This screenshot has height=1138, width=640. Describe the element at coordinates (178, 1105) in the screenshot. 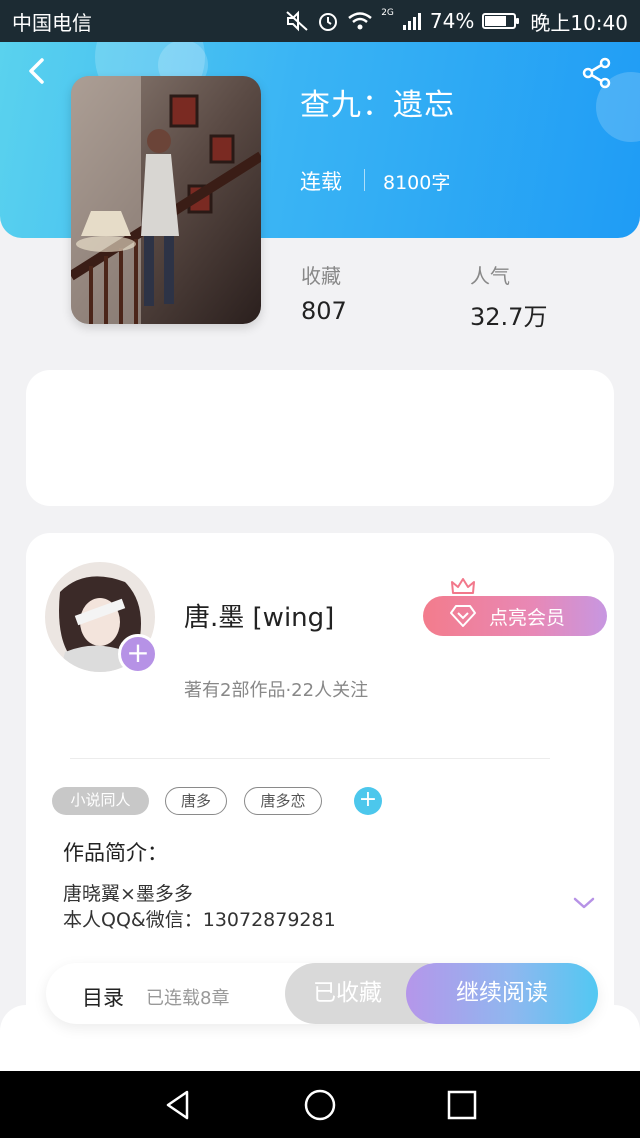

I see `nav-back-icon` at that location.